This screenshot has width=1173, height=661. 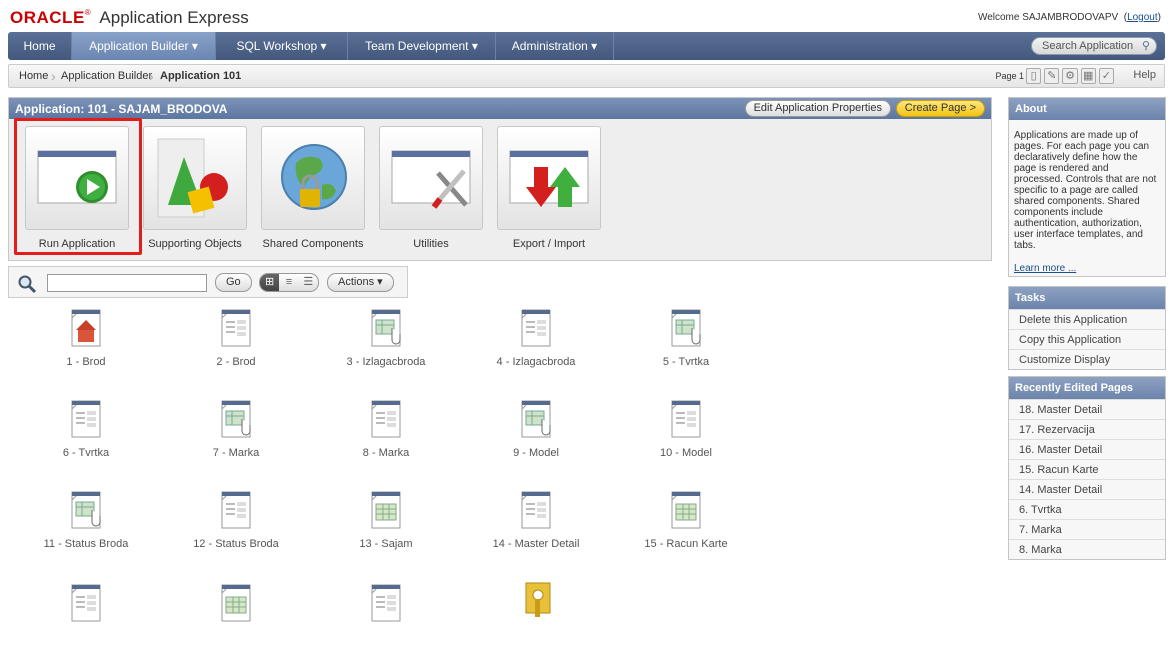 I want to click on shapes-icon, so click(x=195, y=178).